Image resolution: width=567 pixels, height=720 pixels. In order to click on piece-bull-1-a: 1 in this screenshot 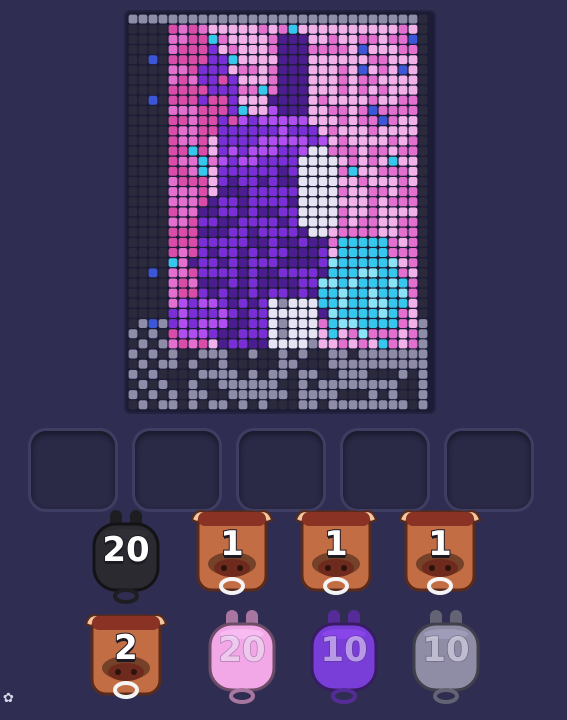, I will do `click(232, 552)`.